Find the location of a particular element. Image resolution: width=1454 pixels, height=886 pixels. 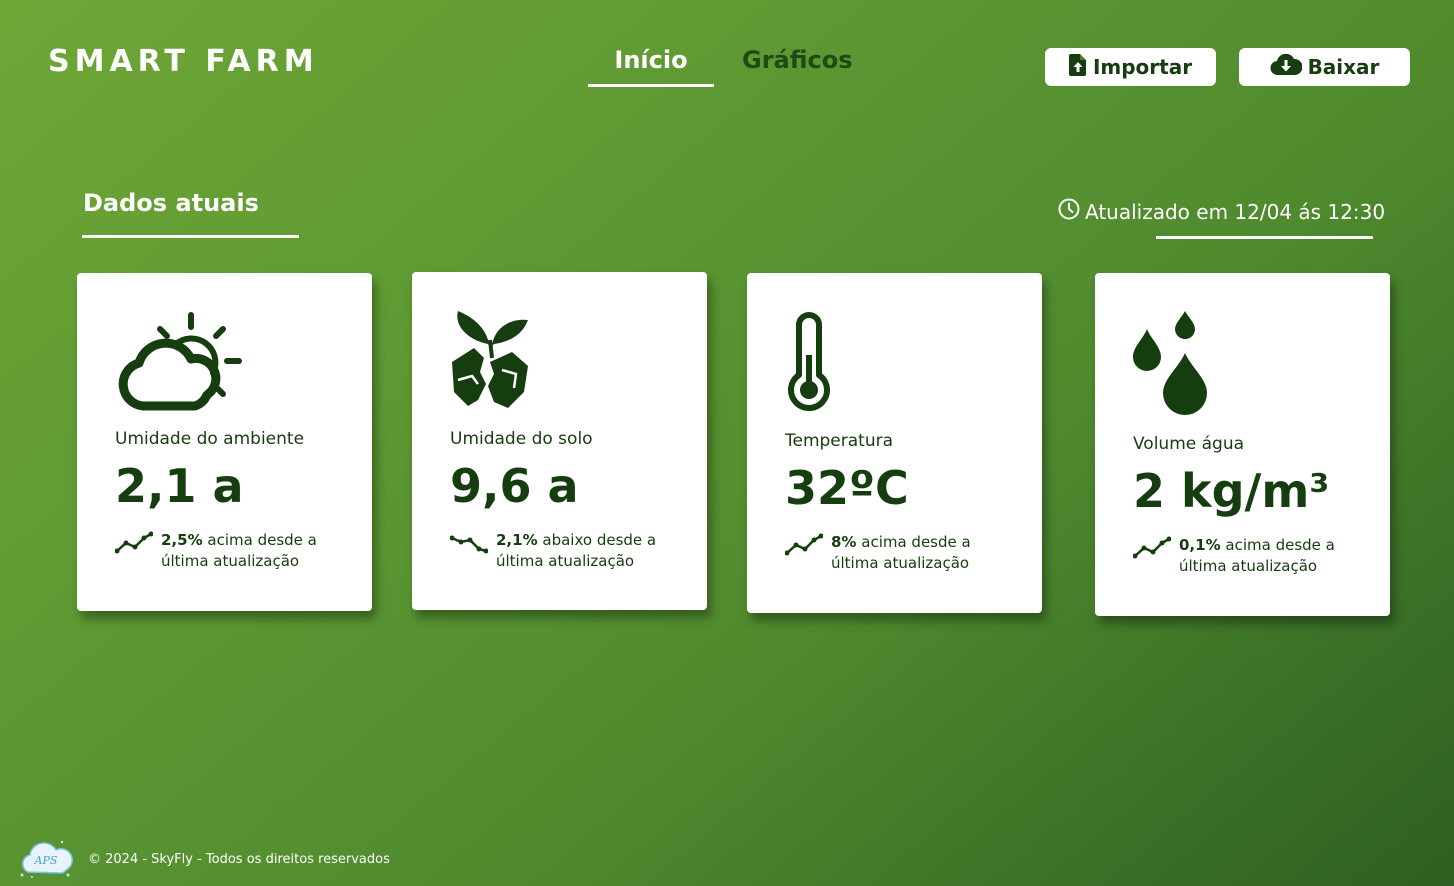

change-percent: 8% is located at coordinates (844, 542).